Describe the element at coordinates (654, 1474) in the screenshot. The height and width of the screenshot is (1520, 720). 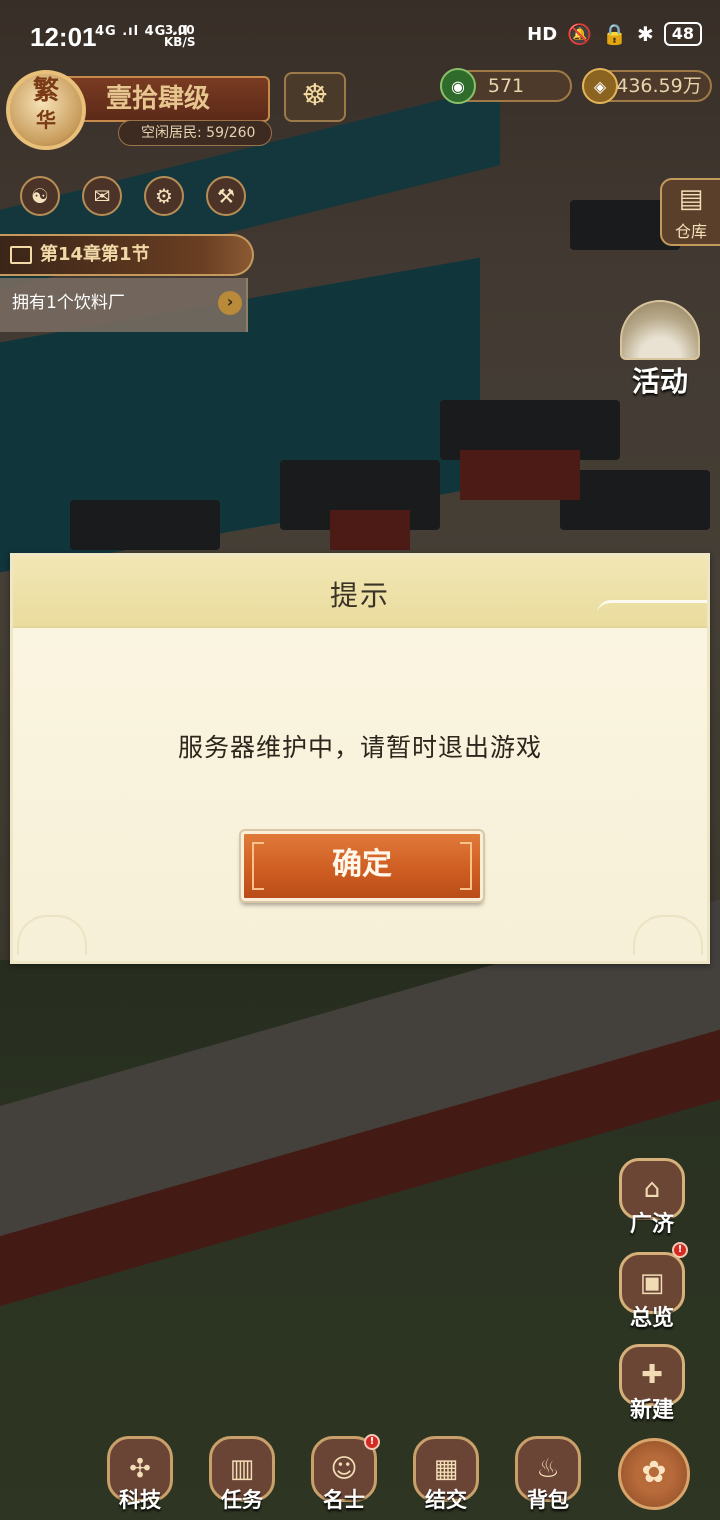
I see `home-flower-icon: ✿` at that location.